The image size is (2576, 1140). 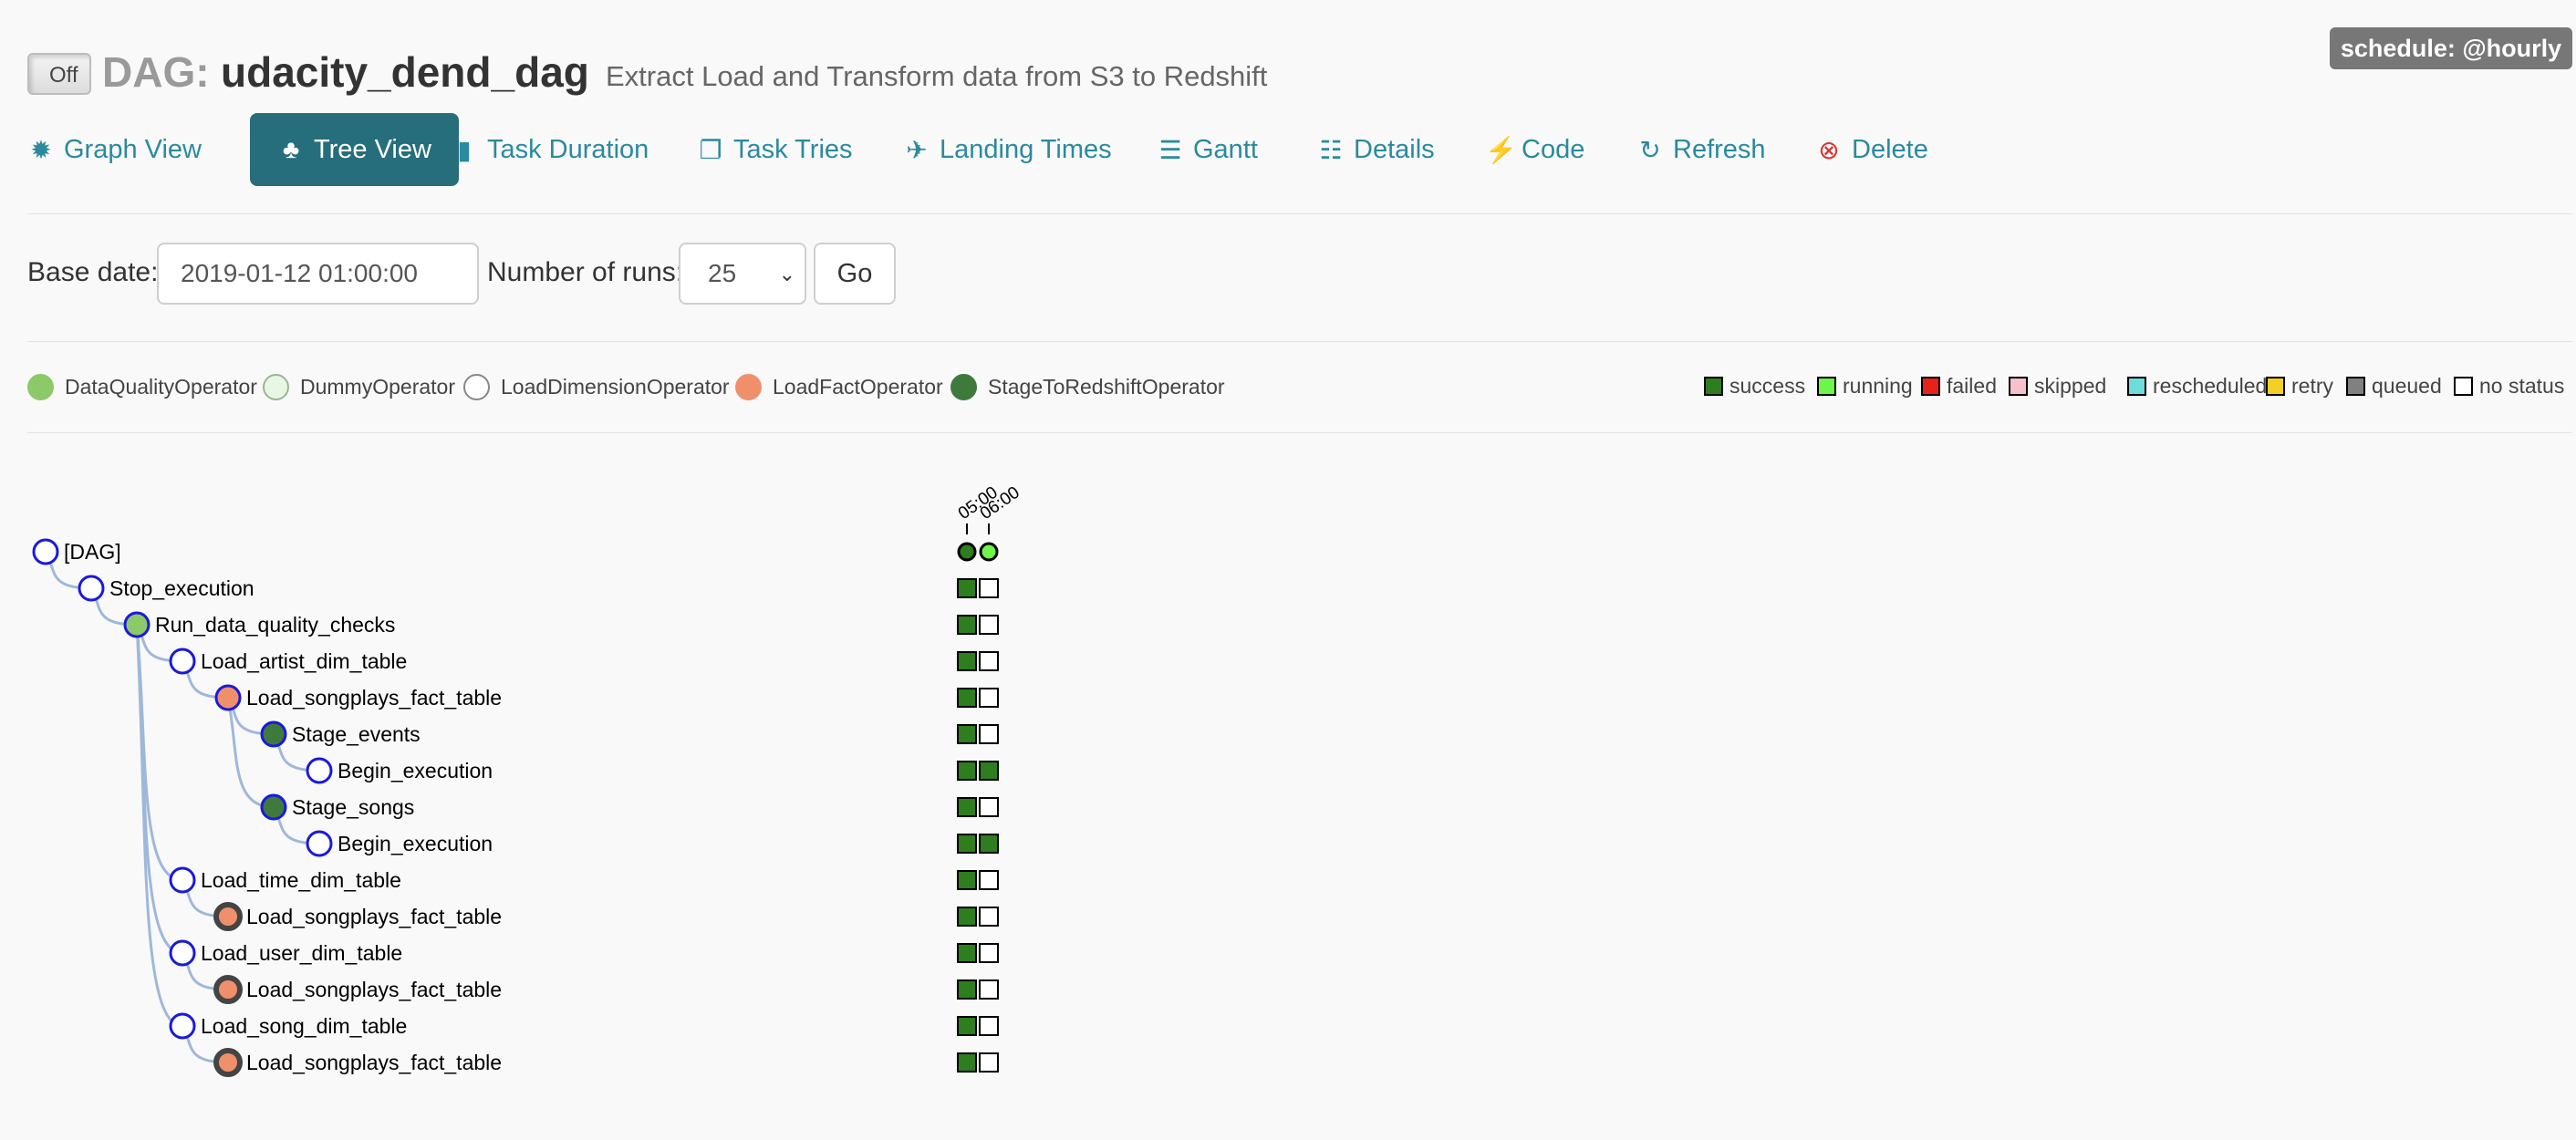 What do you see at coordinates (1225, 149) in the screenshot?
I see `tab-label: Gantt` at bounding box center [1225, 149].